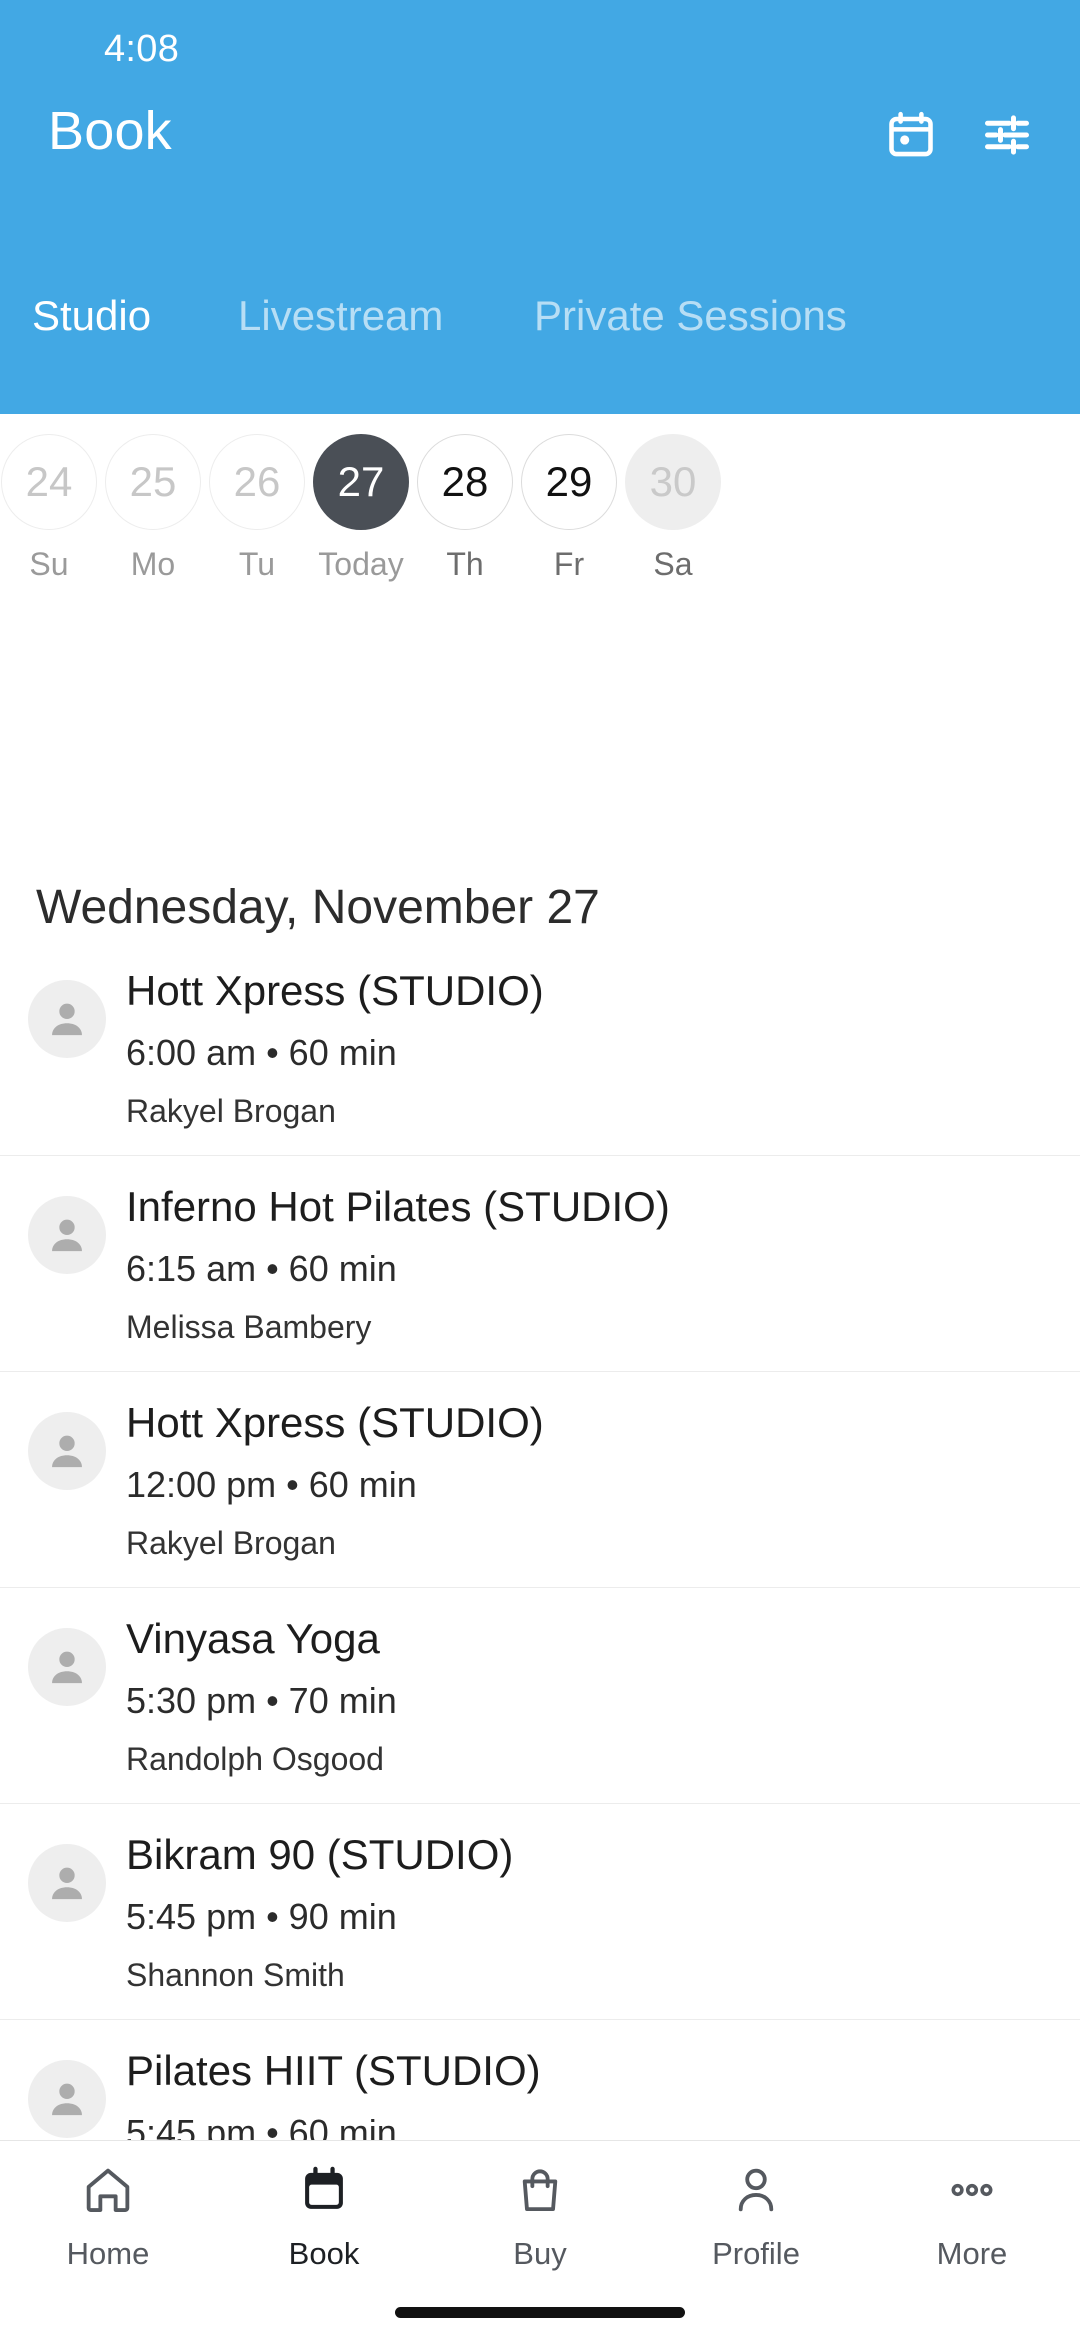 The width and height of the screenshot is (1080, 2340). What do you see at coordinates (959, 135) in the screenshot?
I see `app-bar-actions` at bounding box center [959, 135].